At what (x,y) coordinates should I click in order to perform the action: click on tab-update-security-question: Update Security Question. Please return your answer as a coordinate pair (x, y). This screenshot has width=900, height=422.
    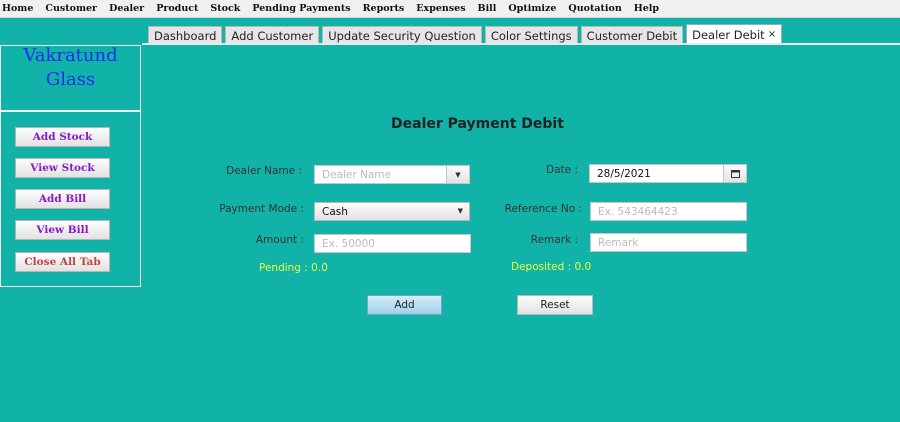
    Looking at the image, I should click on (402, 35).